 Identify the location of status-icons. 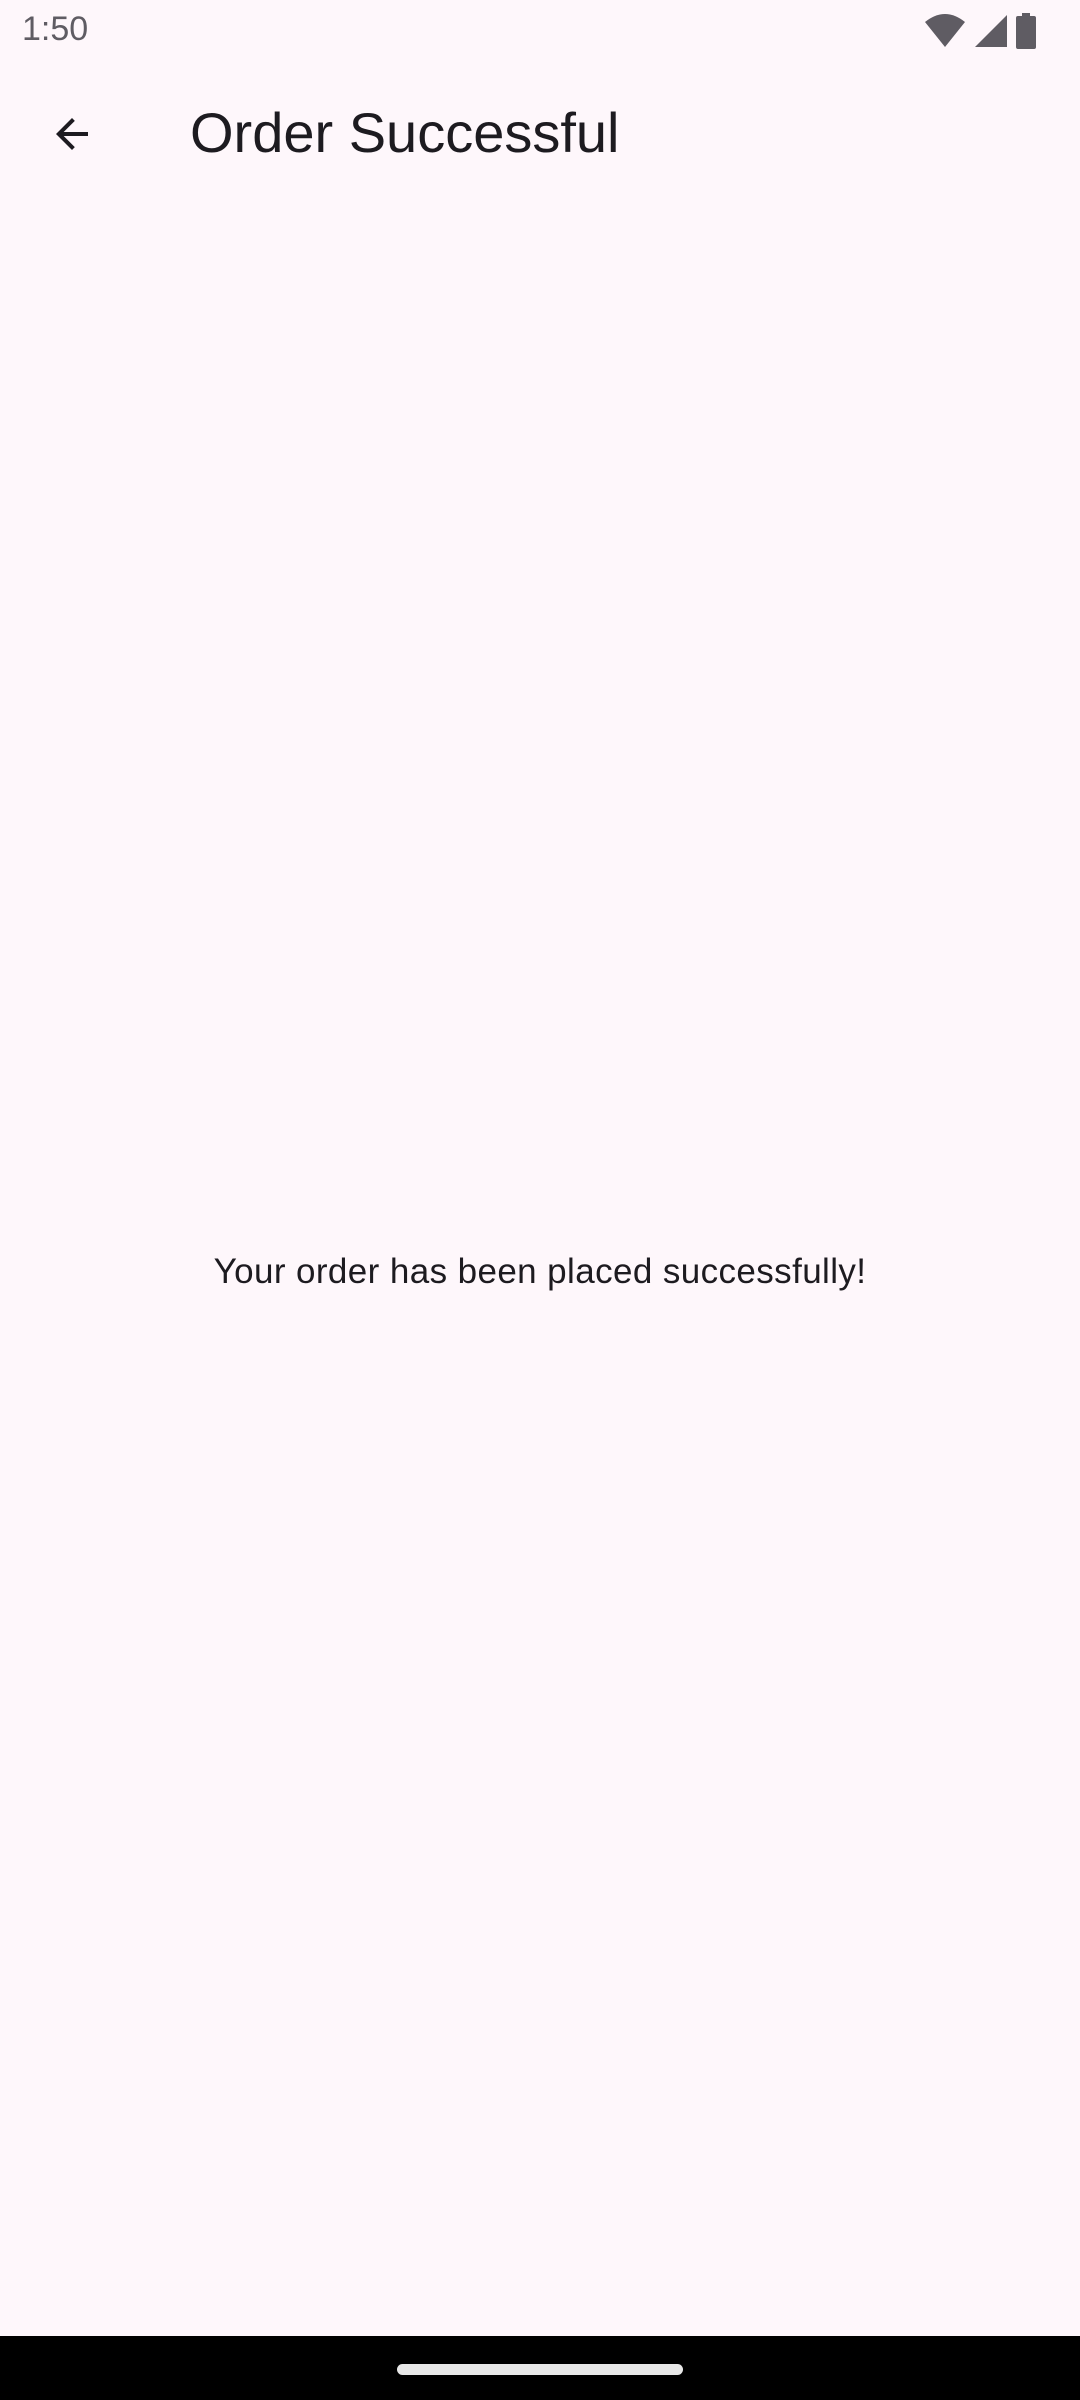
(980, 31).